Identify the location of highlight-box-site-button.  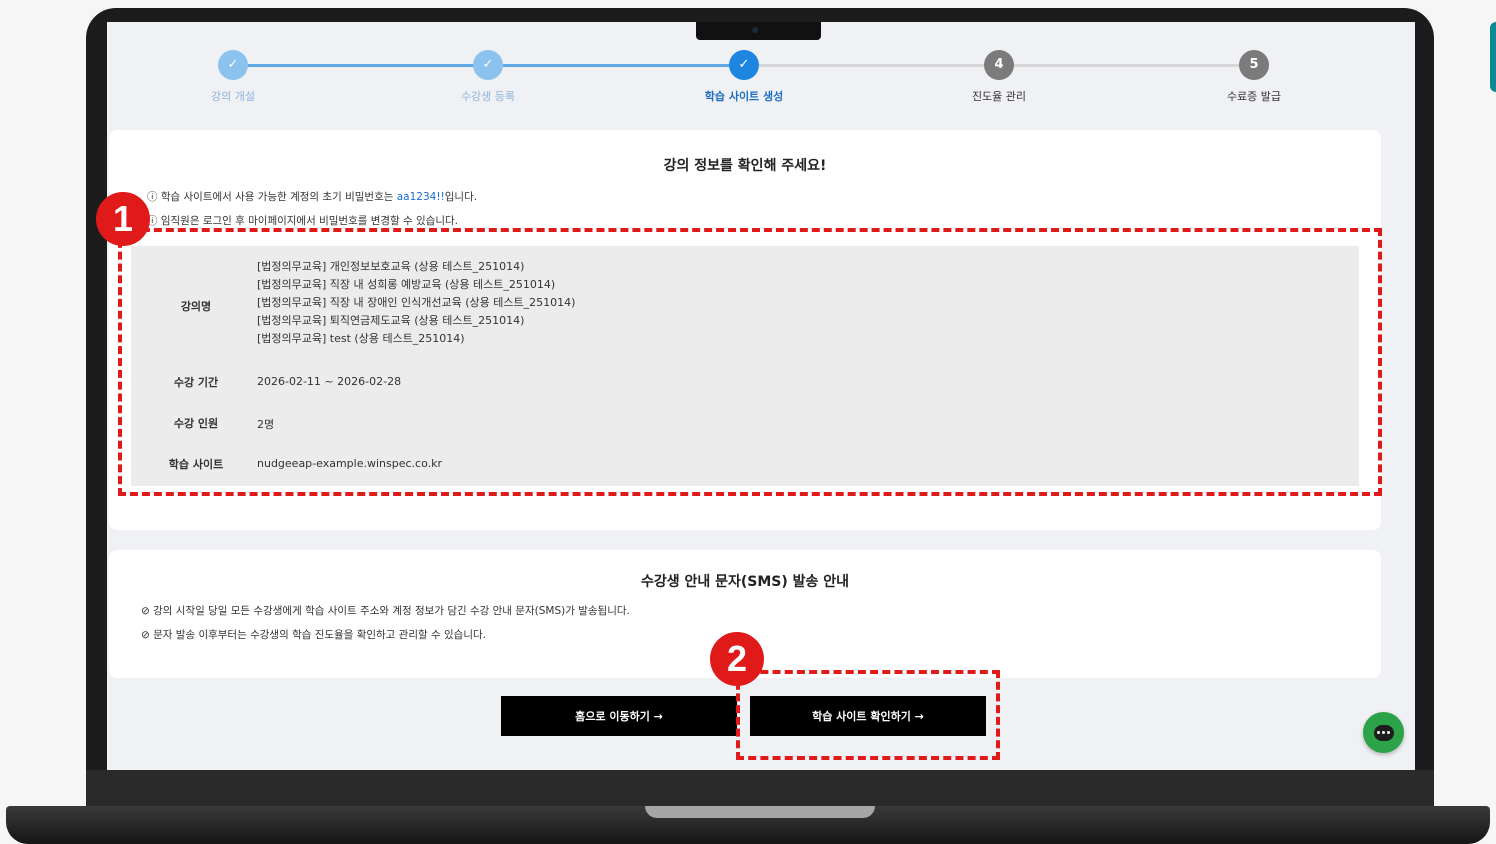
(868, 715).